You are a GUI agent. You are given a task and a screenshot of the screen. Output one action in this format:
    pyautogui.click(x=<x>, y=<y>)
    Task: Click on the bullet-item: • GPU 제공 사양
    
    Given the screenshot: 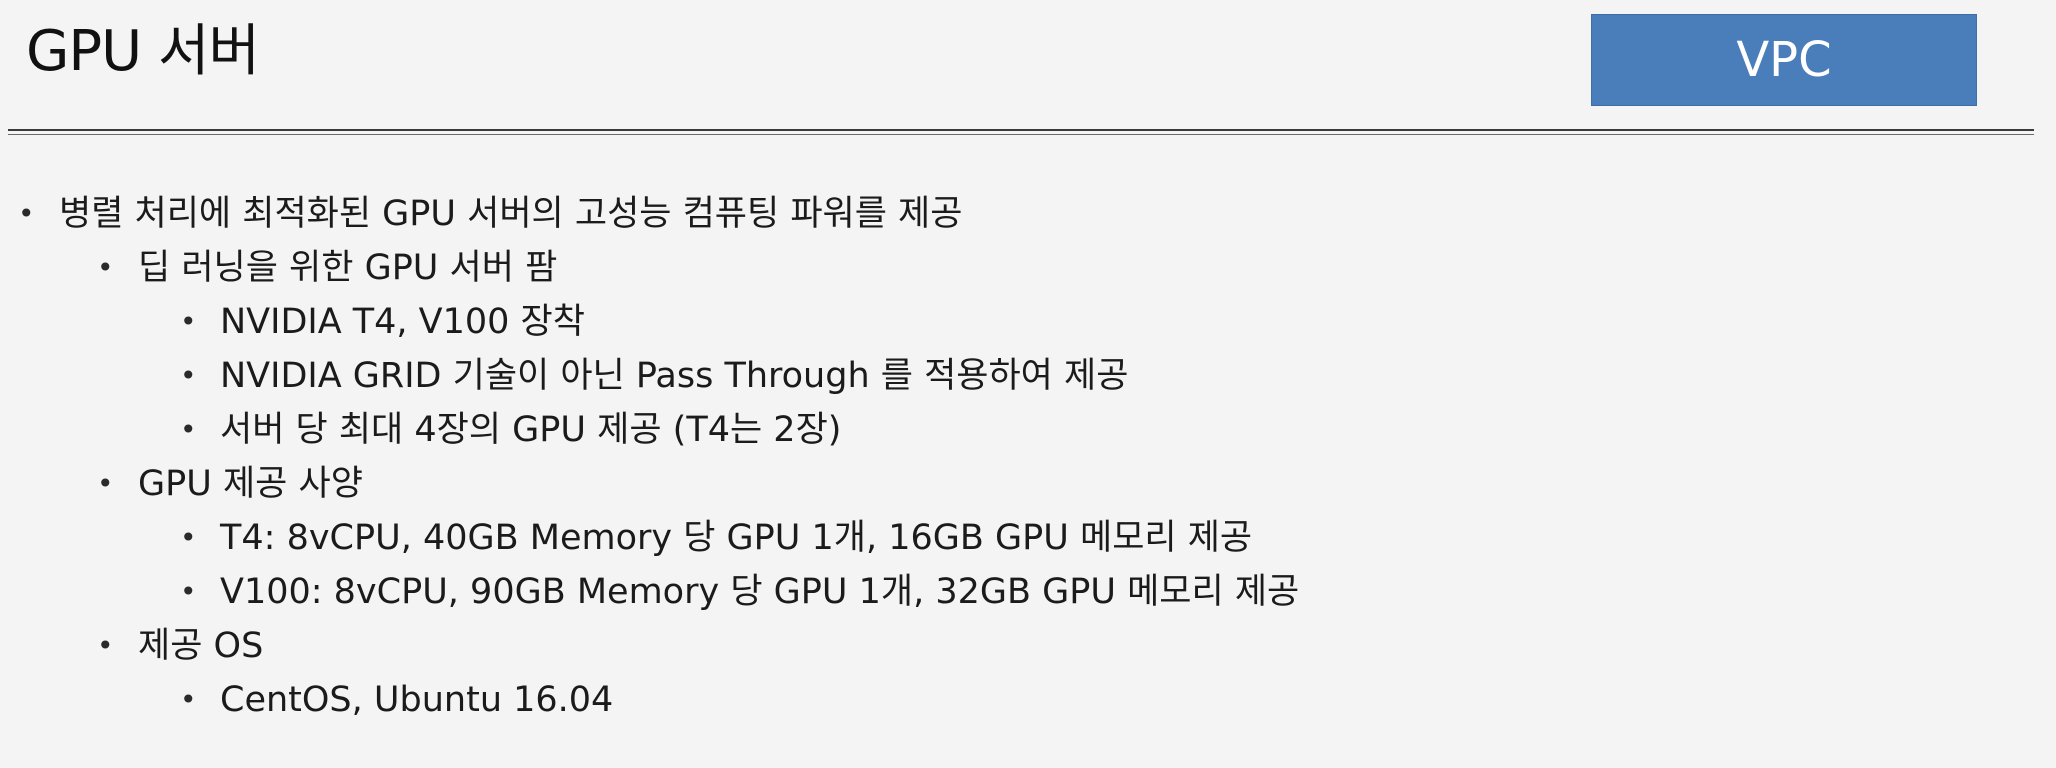 What is the action you would take?
    pyautogui.click(x=1028, y=484)
    